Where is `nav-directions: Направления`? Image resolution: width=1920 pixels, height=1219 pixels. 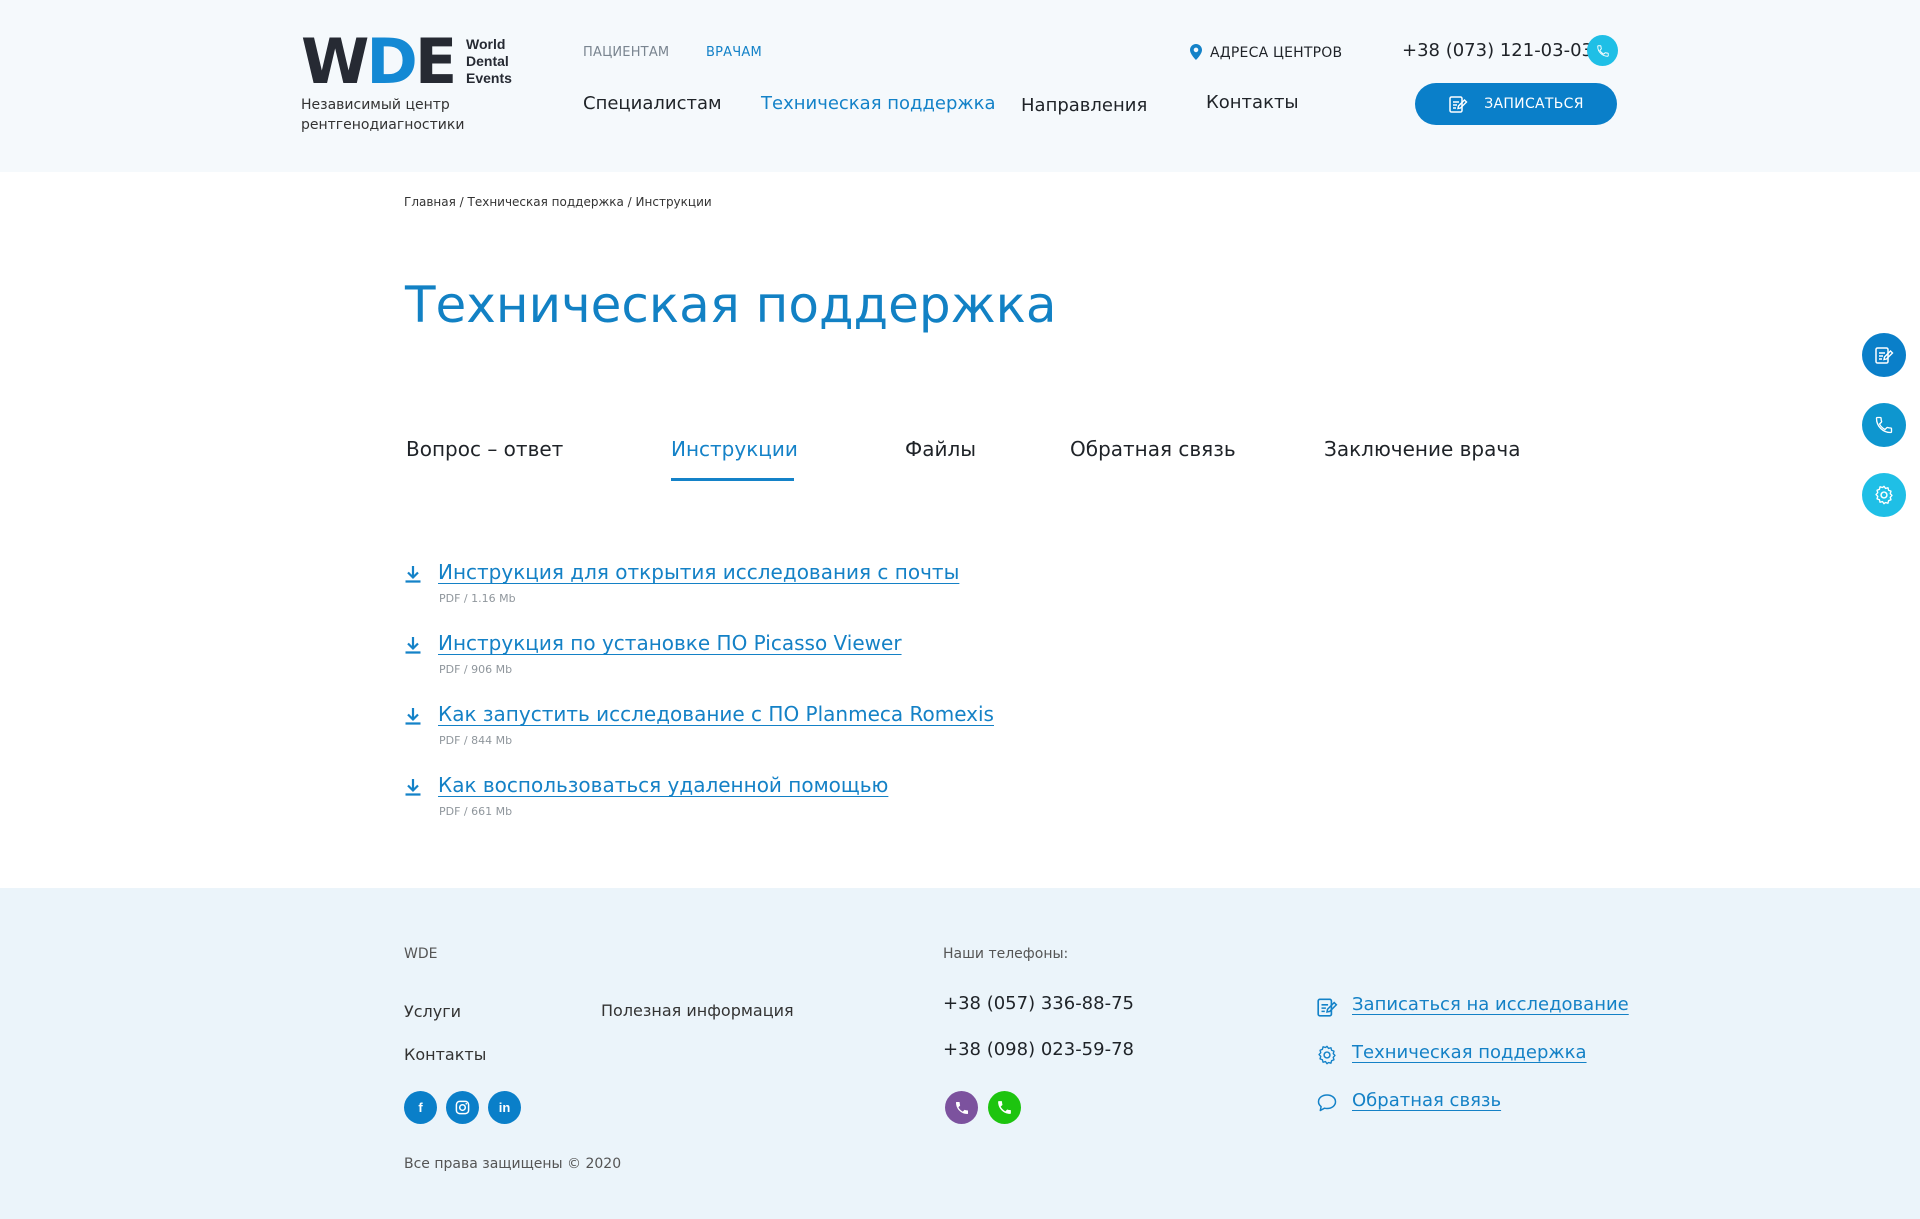
nav-directions: Направления is located at coordinates (1084, 105).